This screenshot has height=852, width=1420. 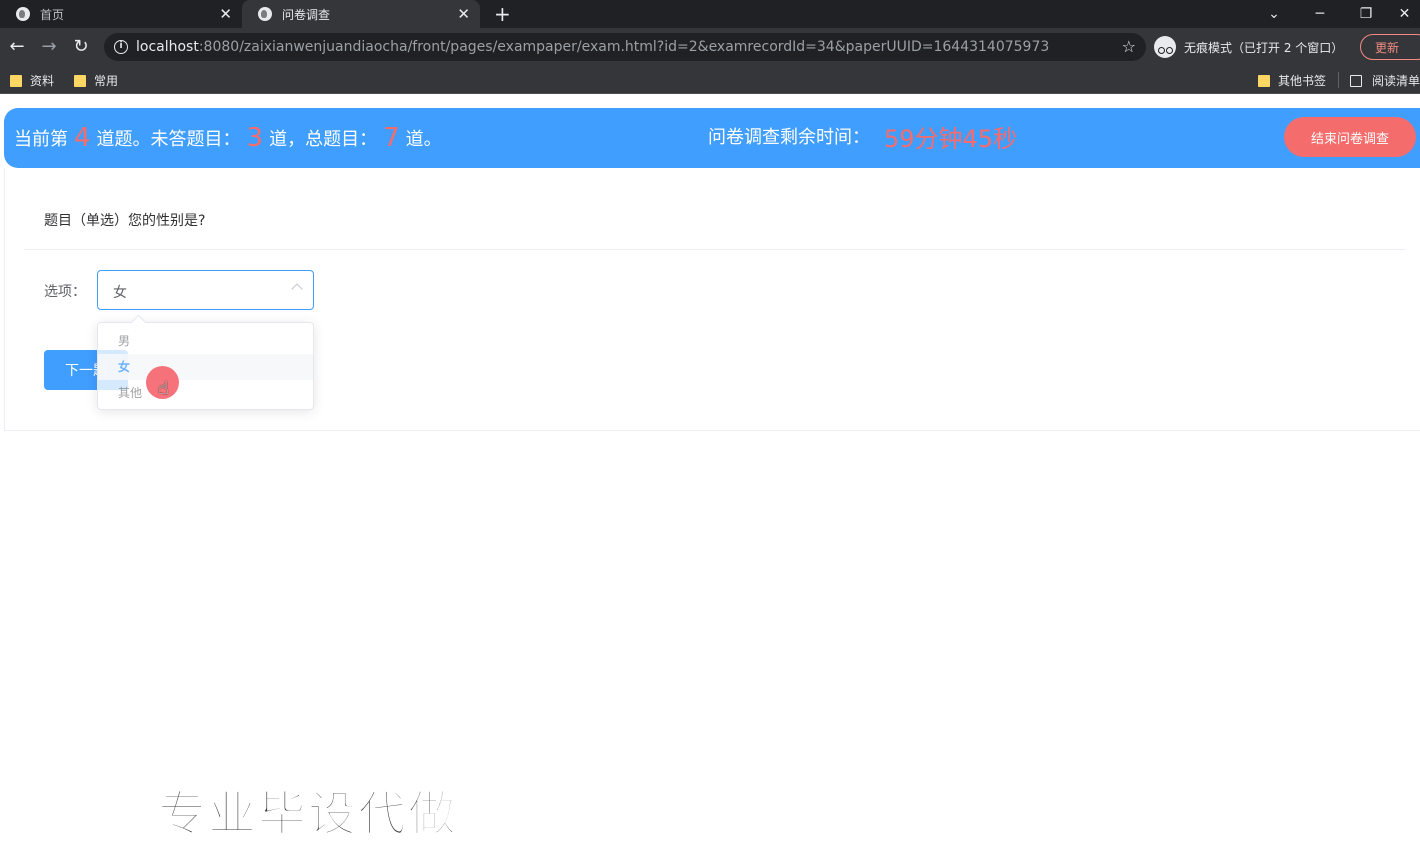 I want to click on new-tab-button: +, so click(x=502, y=14).